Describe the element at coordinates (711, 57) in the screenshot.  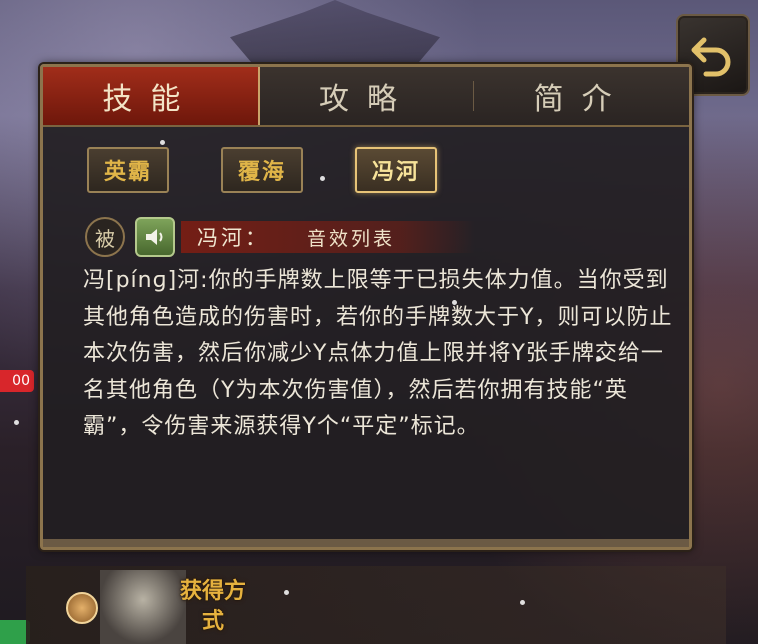
I see `back-arrow-icon` at that location.